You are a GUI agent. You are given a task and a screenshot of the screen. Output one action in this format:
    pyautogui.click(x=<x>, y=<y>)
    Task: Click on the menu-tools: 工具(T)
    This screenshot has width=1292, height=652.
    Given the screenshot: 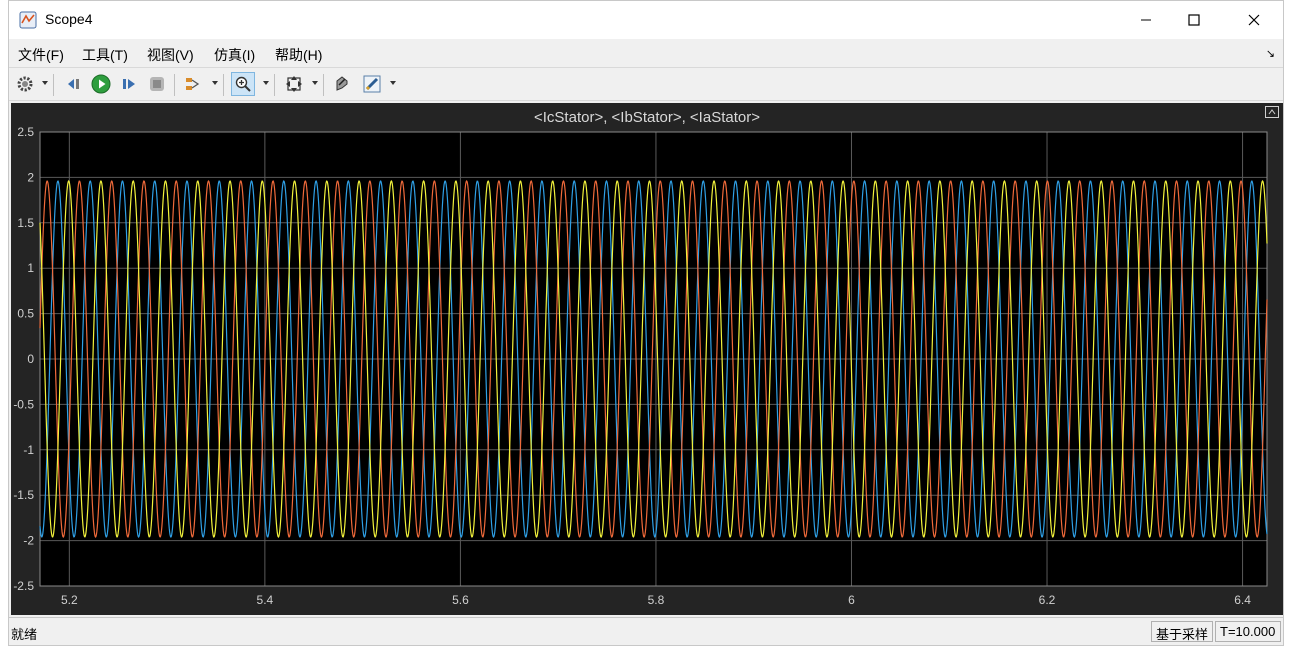 What is the action you would take?
    pyautogui.click(x=105, y=55)
    